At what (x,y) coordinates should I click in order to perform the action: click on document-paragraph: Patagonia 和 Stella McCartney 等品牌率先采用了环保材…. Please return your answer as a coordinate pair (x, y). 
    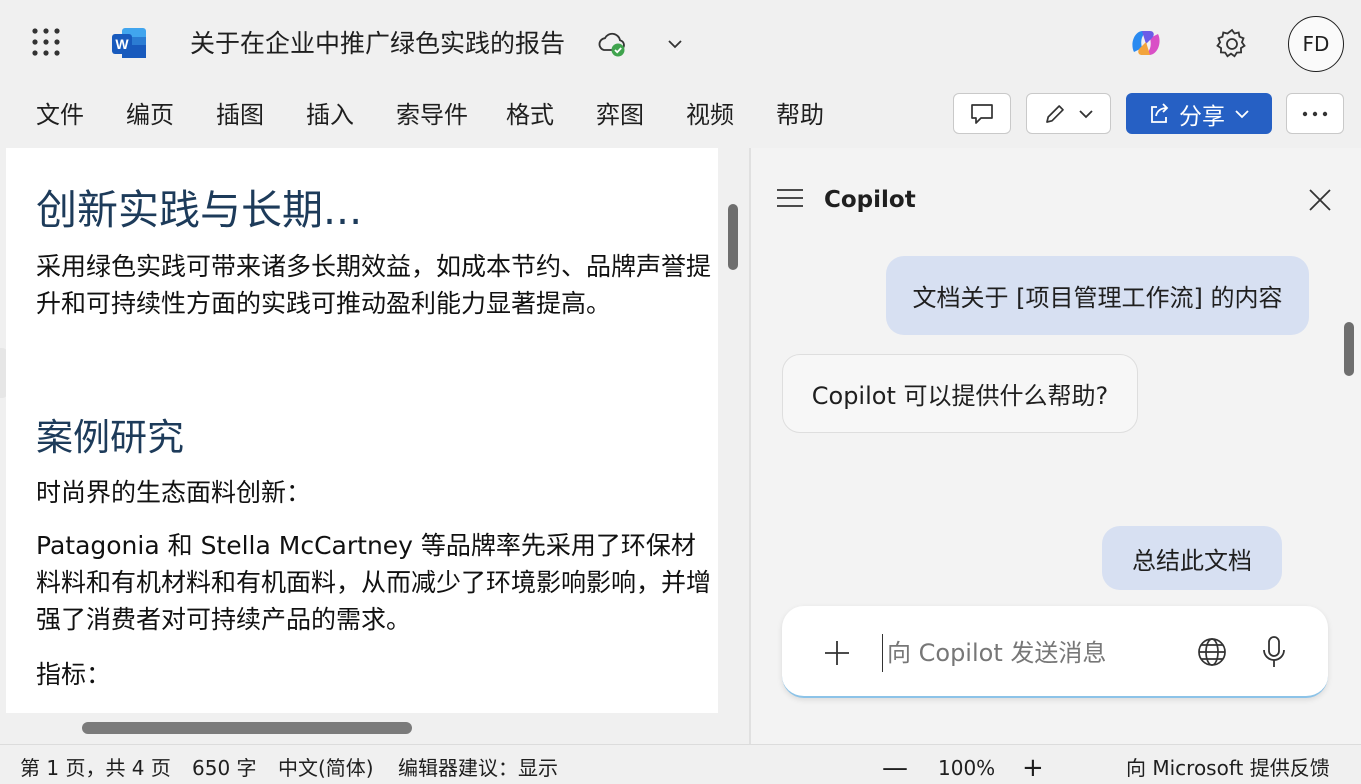
    Looking at the image, I should click on (374, 582).